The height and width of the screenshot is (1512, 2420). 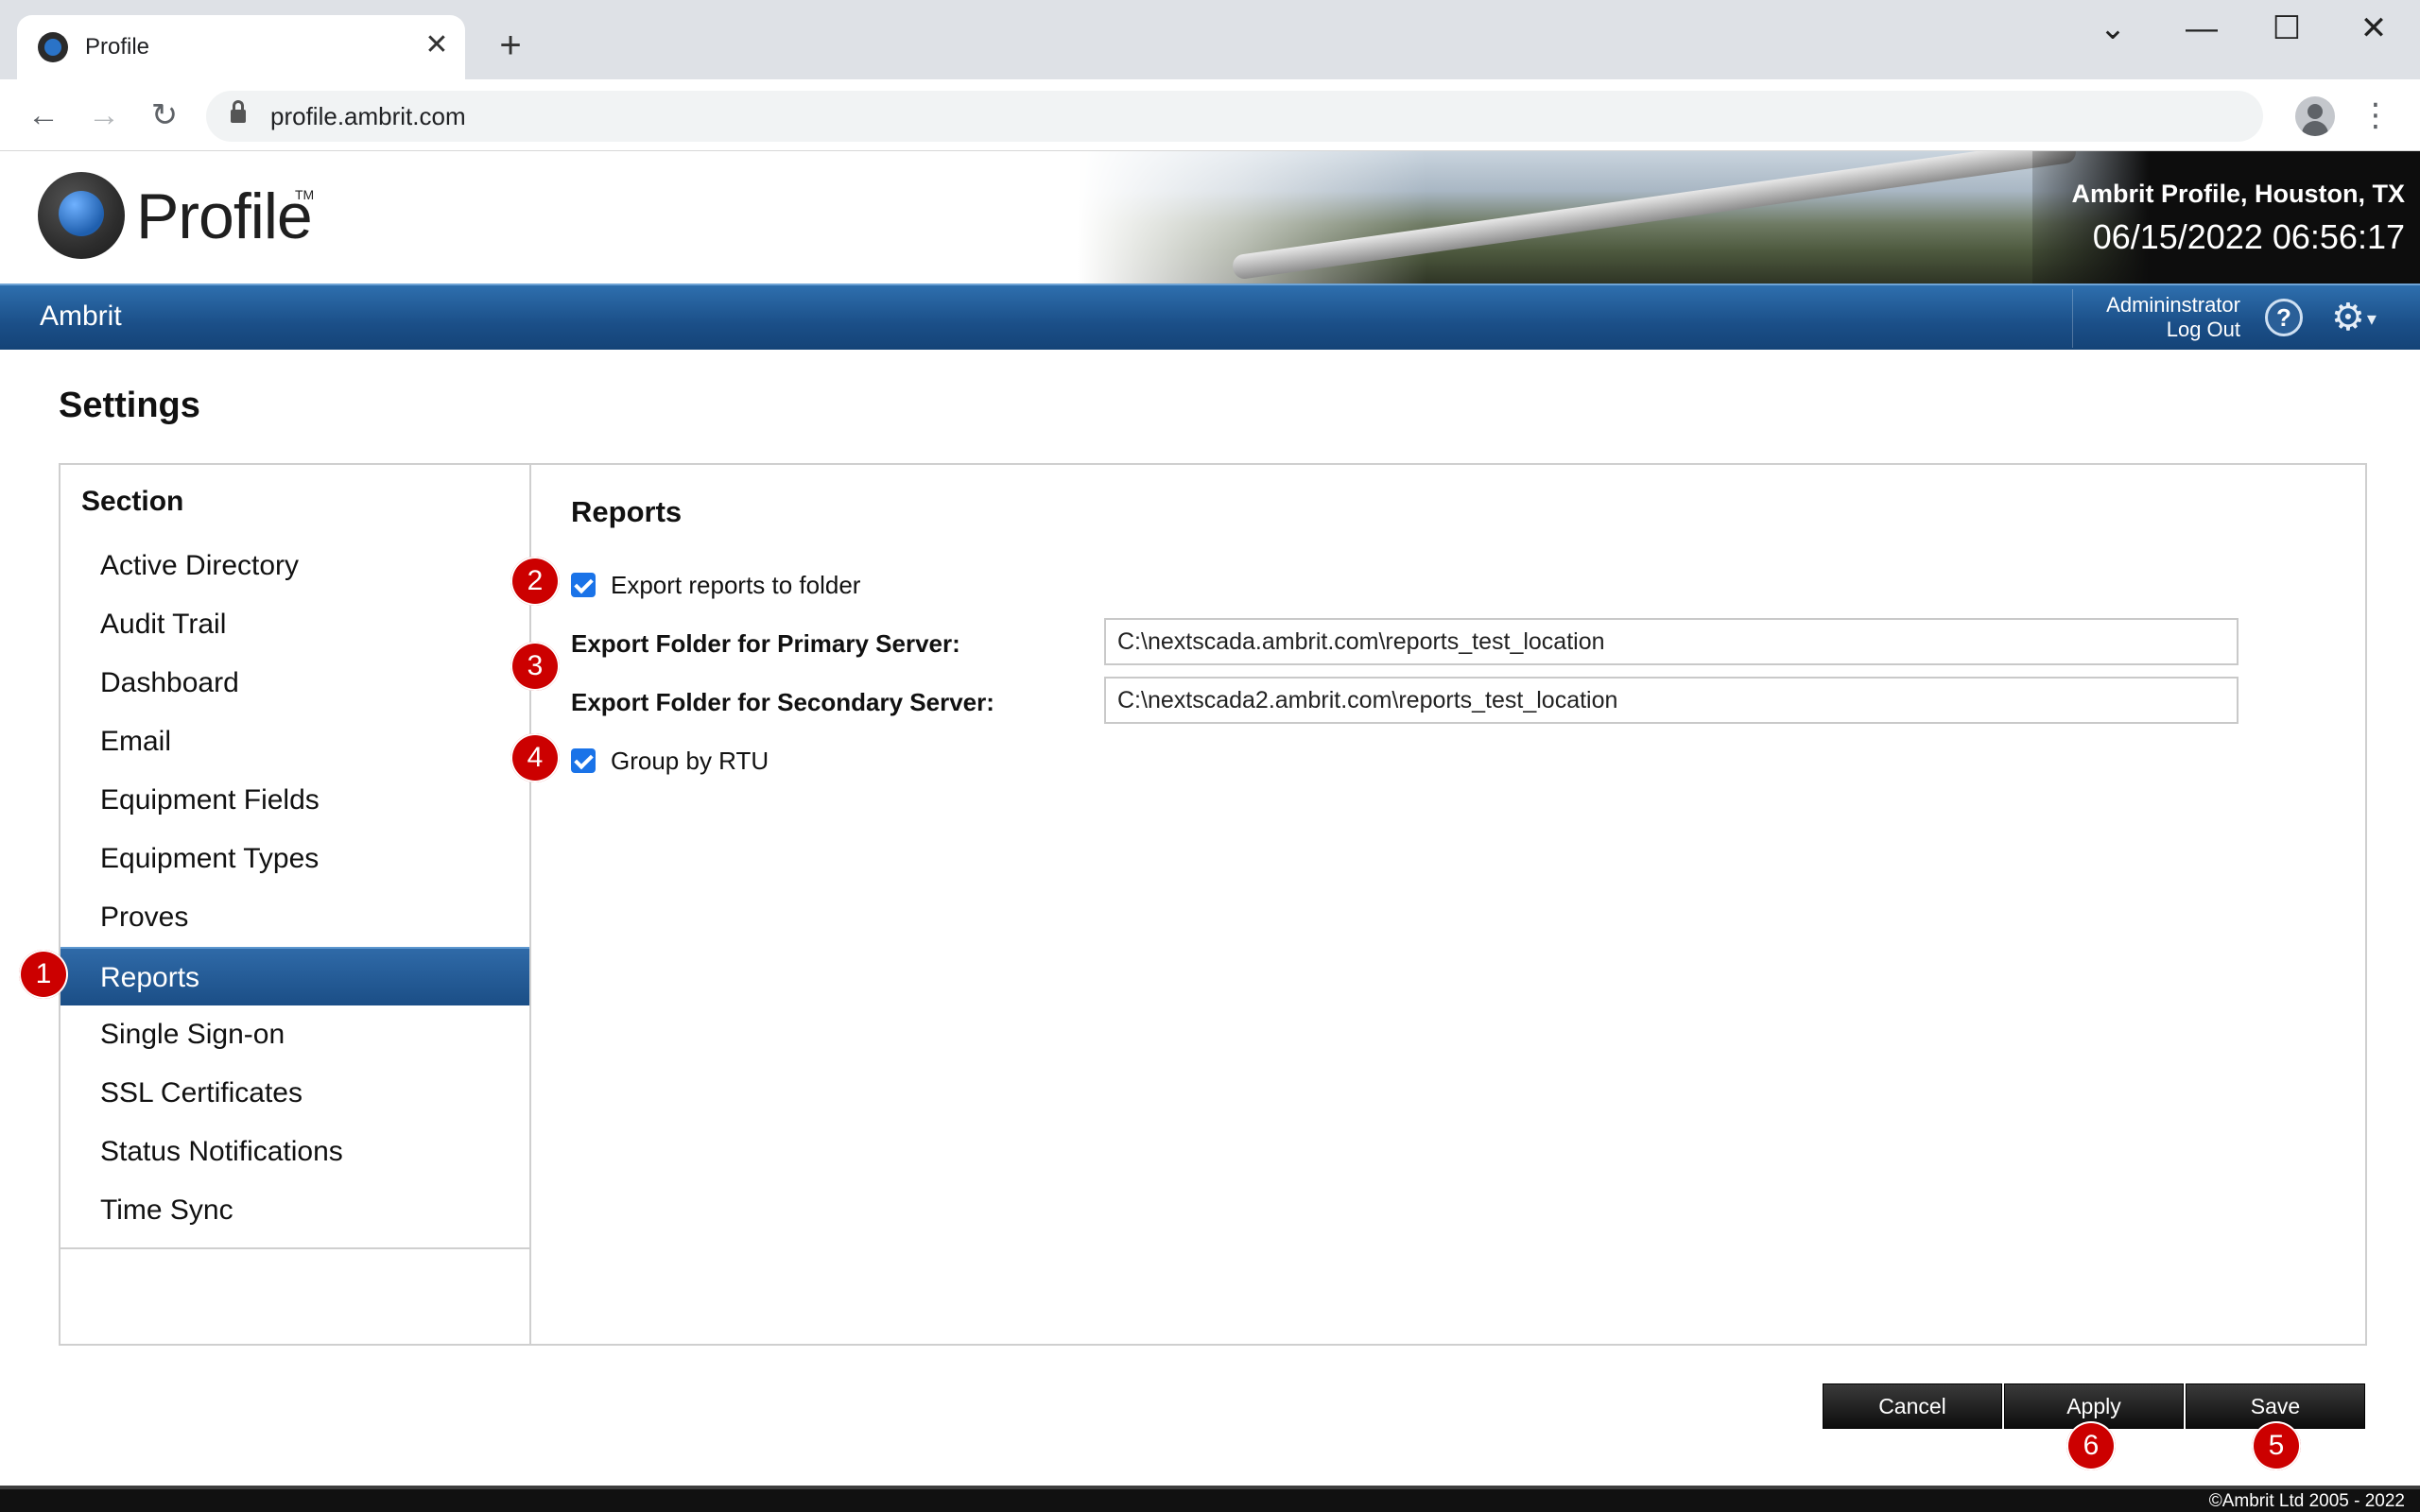 I want to click on callout-1: 1, so click(x=43, y=974).